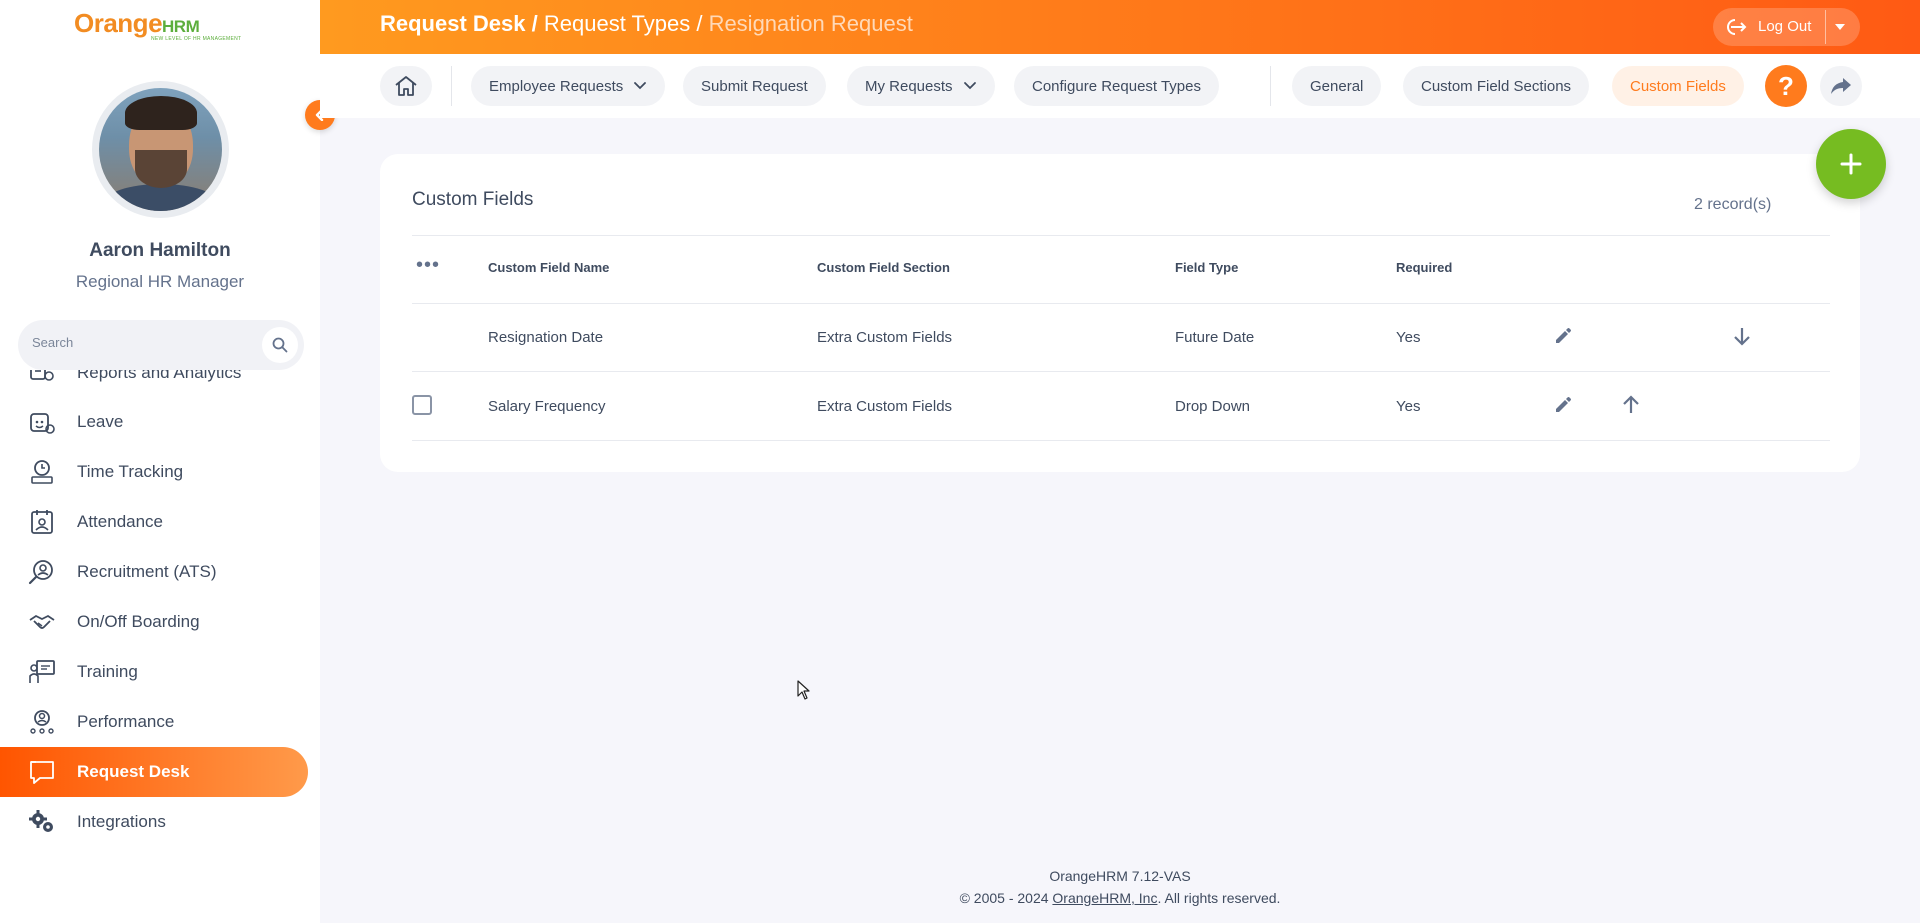 The width and height of the screenshot is (1920, 923). I want to click on sidebar-item-label: Time Tracking, so click(130, 471).